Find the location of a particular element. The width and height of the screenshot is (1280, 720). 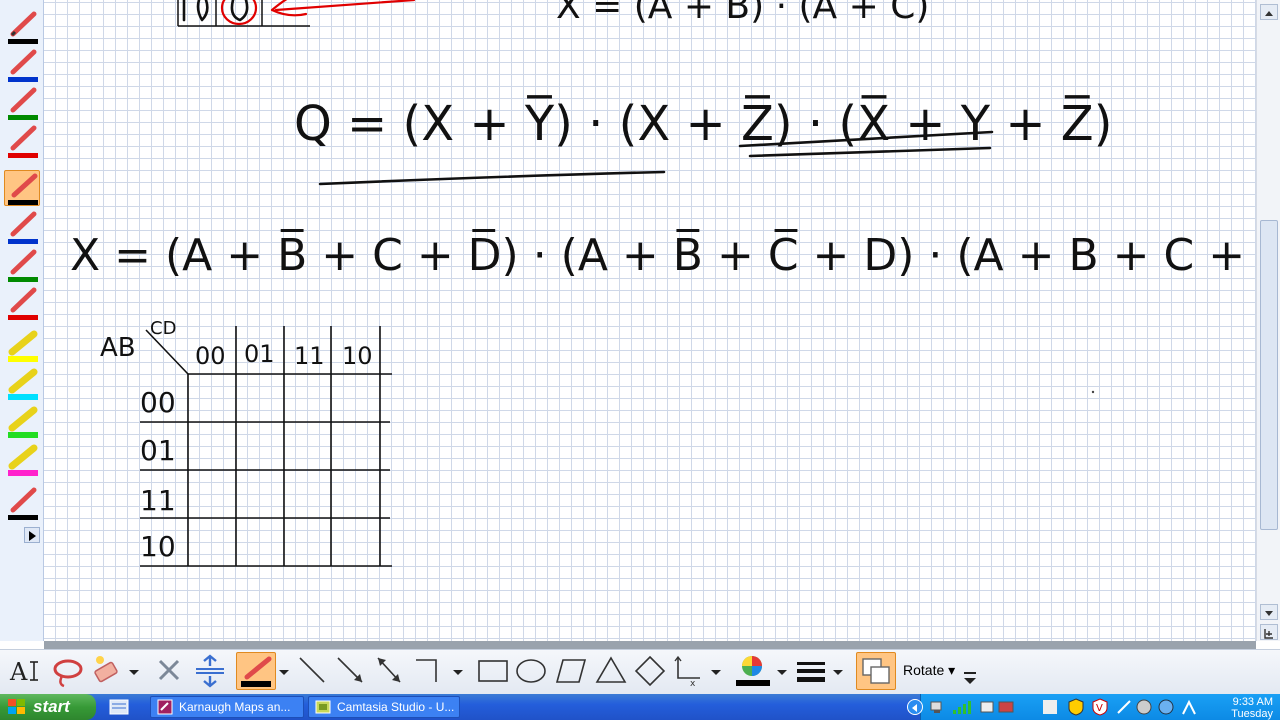

kmap-col-header-11: 11 is located at coordinates (309, 356).